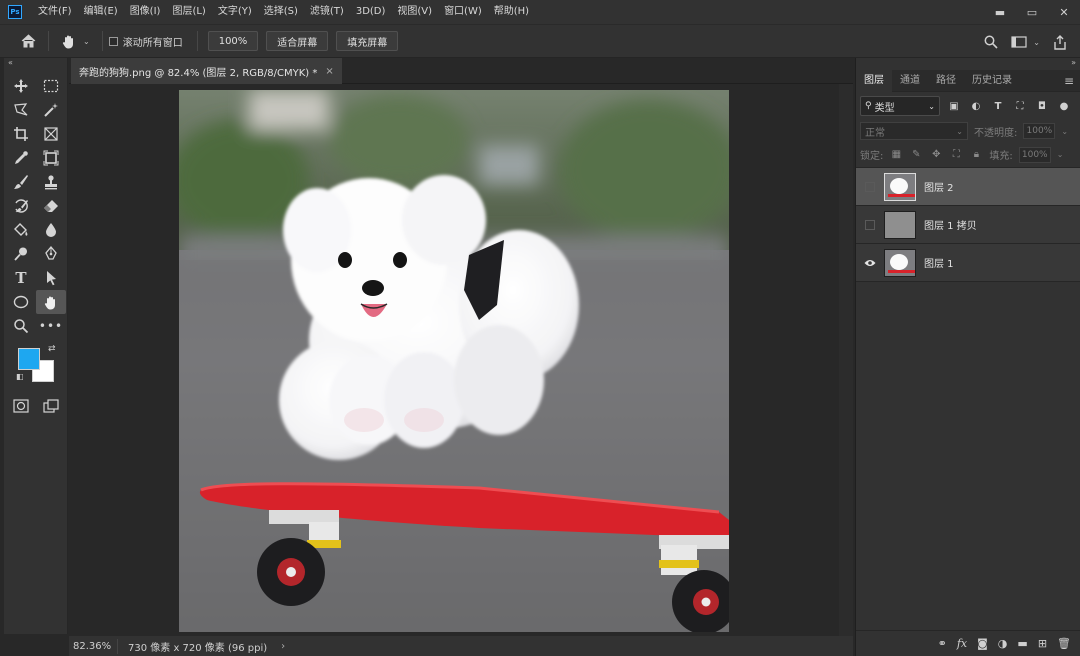  What do you see at coordinates (968, 64) in the screenshot?
I see `collapse-panels-icon: »` at bounding box center [968, 64].